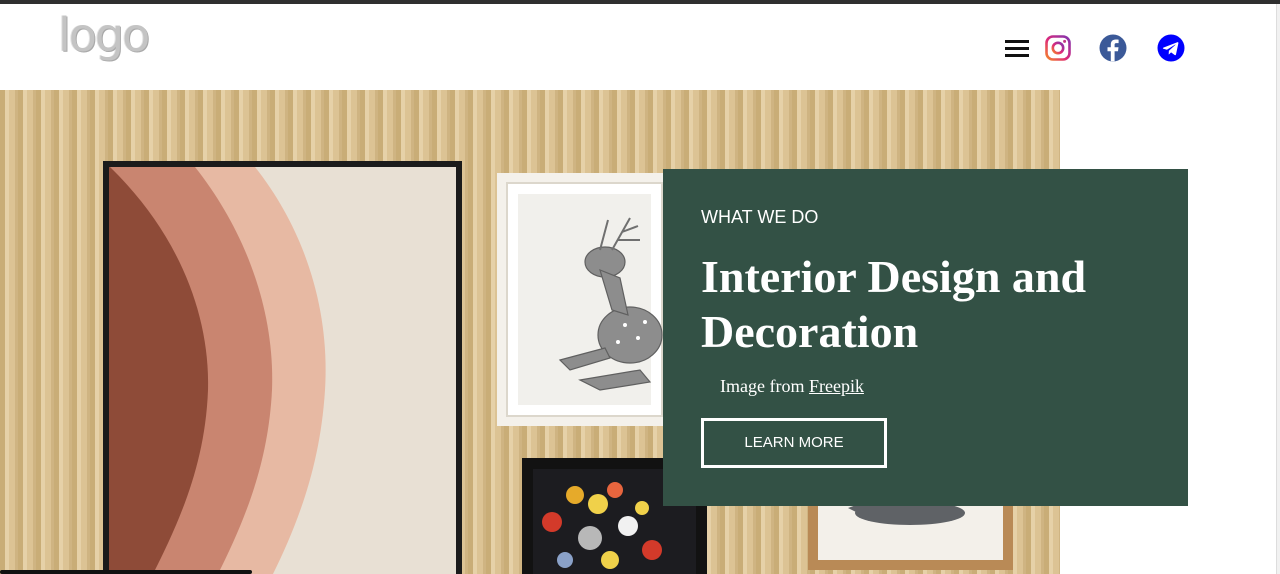 Image resolution: width=1280 pixels, height=574 pixels. I want to click on freepik-link: Freepik, so click(836, 386).